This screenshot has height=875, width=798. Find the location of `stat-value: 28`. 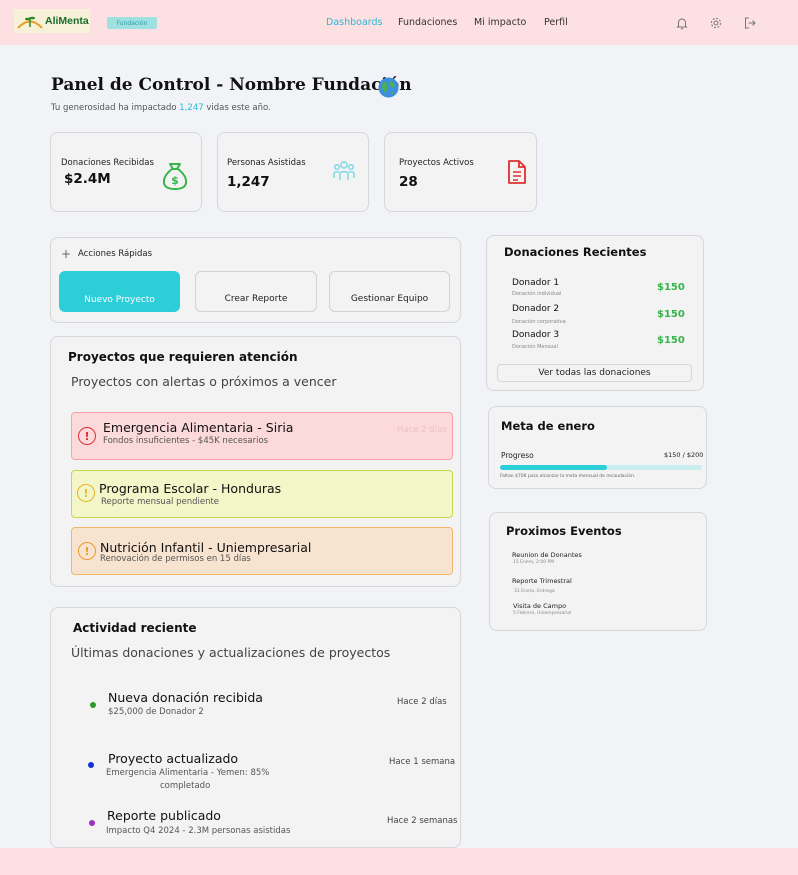

stat-value: 28 is located at coordinates (408, 182).